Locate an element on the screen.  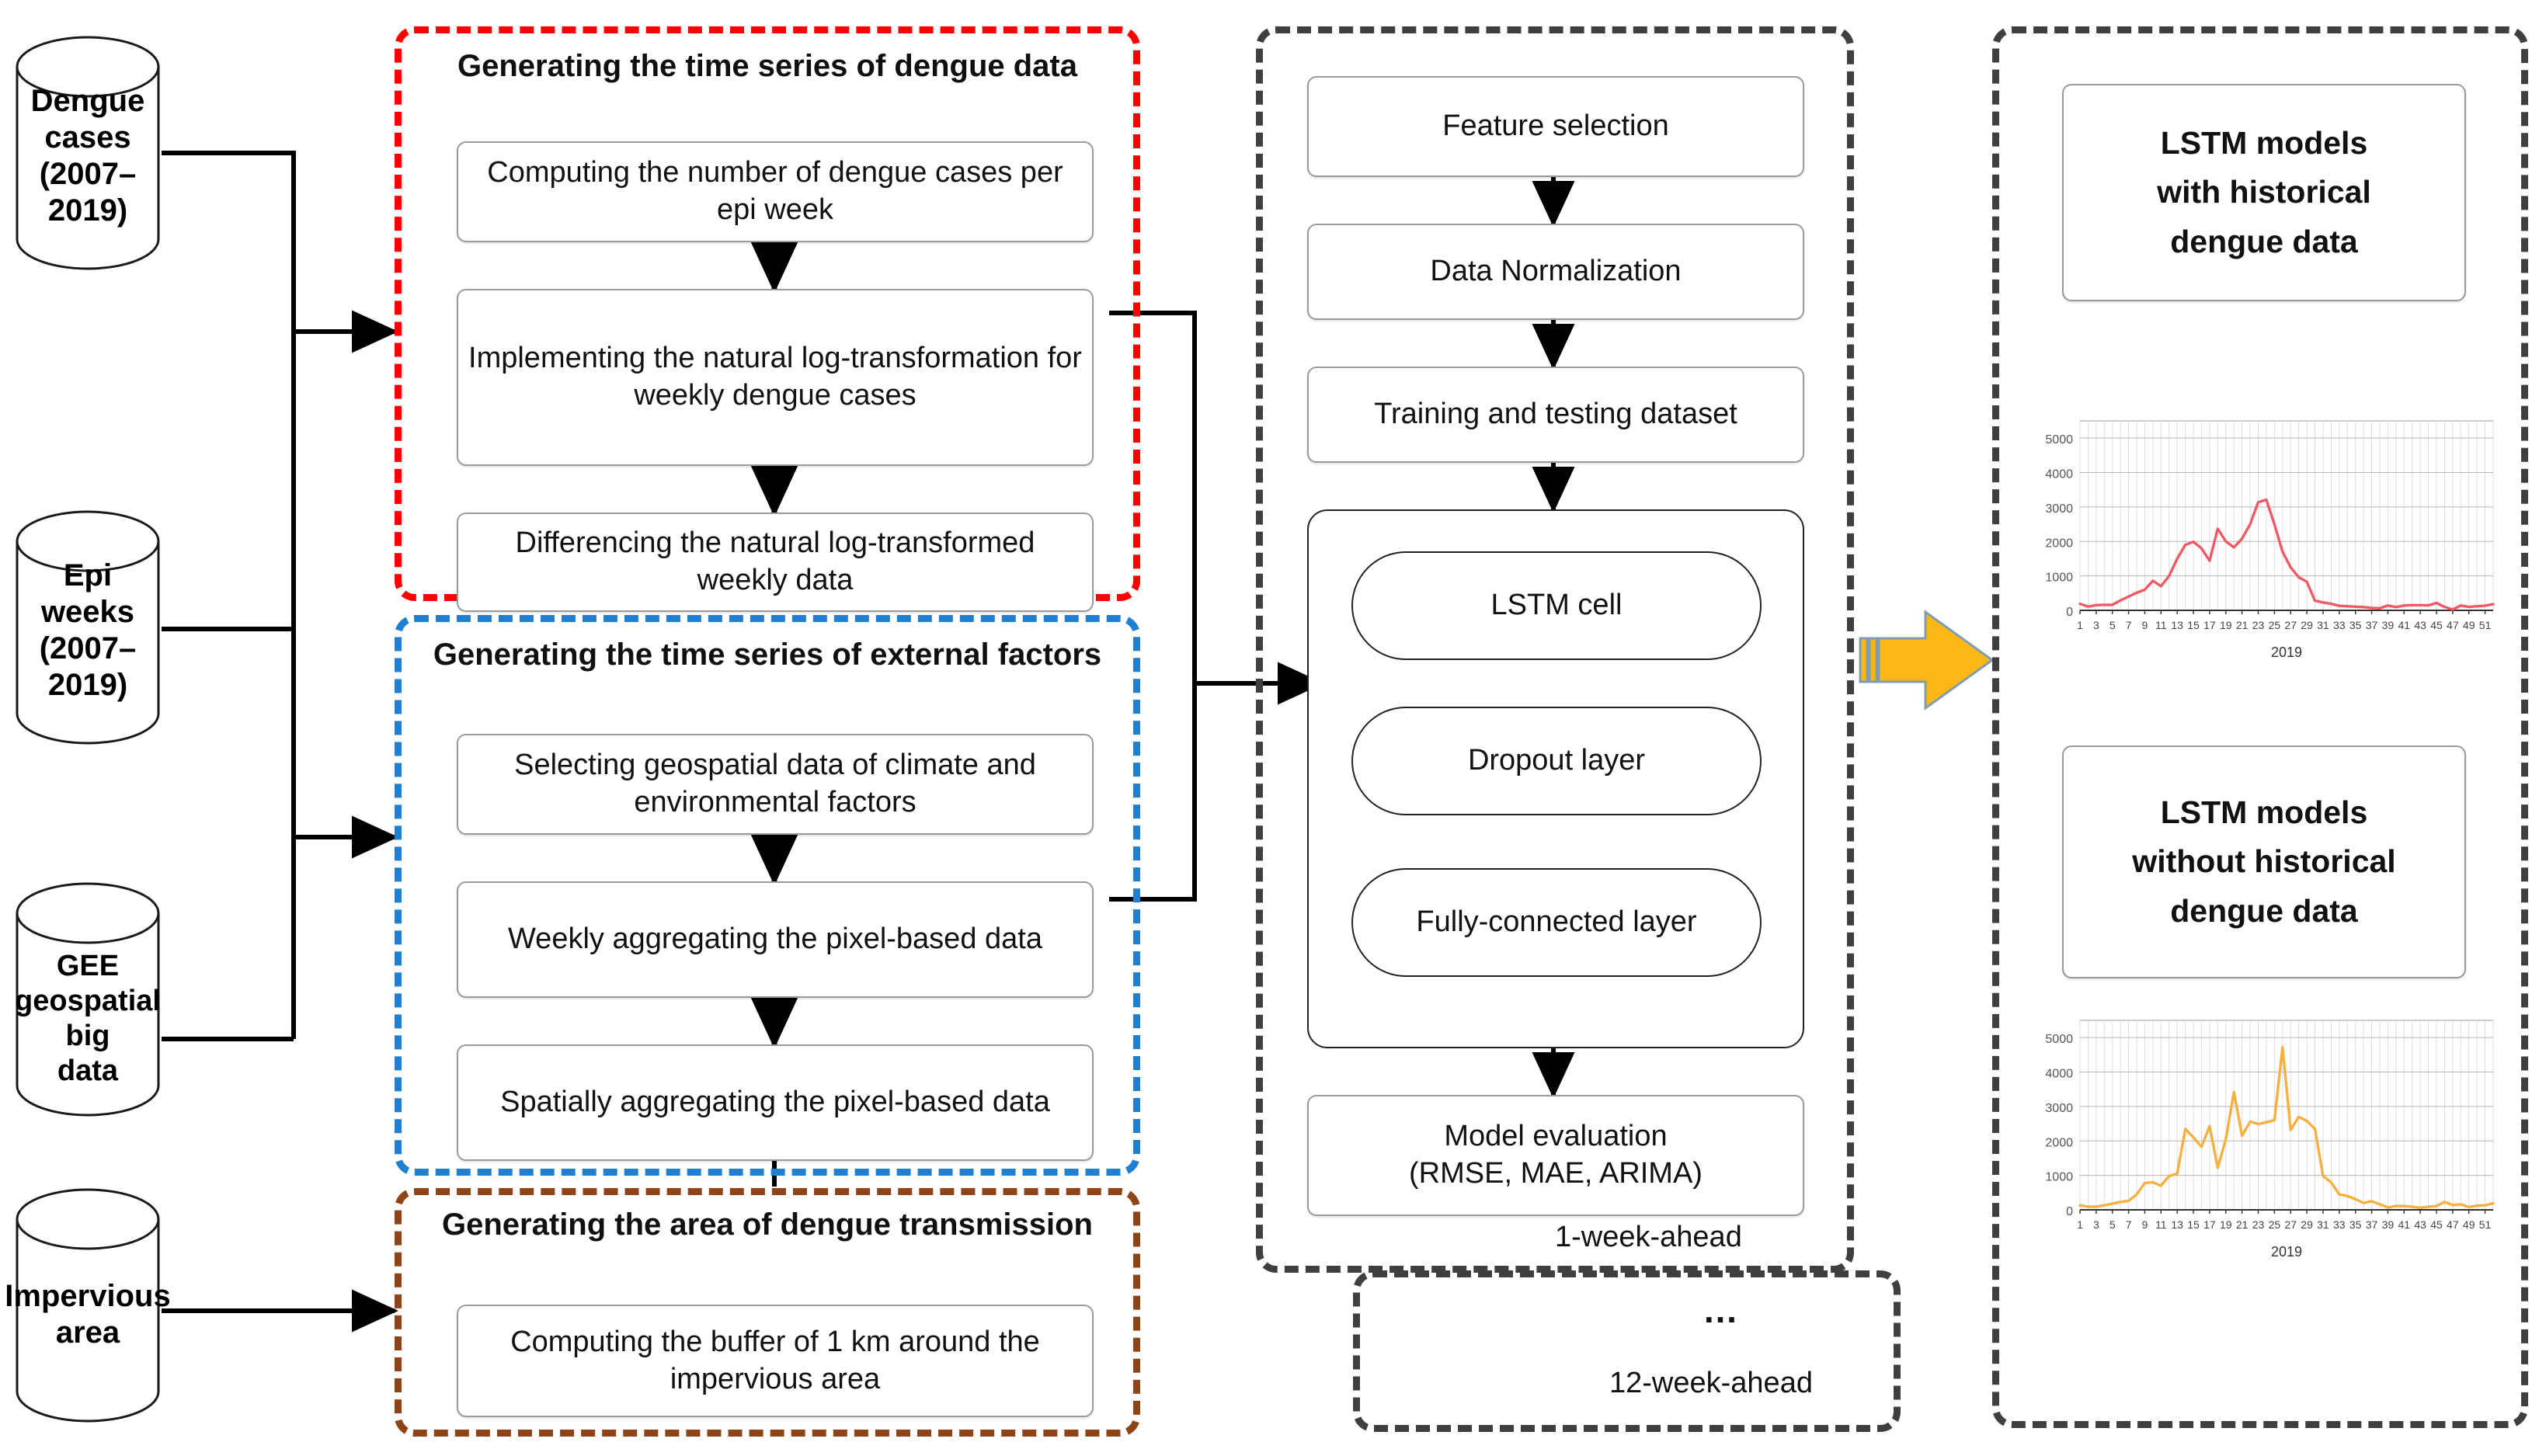
horizon-label-last: 12-week-ahead is located at coordinates (1711, 1383).